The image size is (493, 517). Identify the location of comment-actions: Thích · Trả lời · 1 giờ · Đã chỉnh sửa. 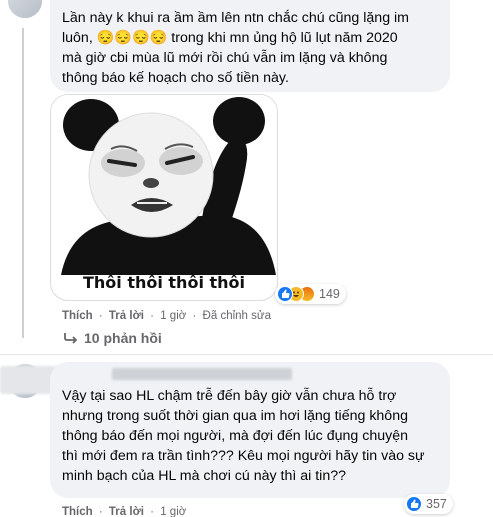
(166, 316).